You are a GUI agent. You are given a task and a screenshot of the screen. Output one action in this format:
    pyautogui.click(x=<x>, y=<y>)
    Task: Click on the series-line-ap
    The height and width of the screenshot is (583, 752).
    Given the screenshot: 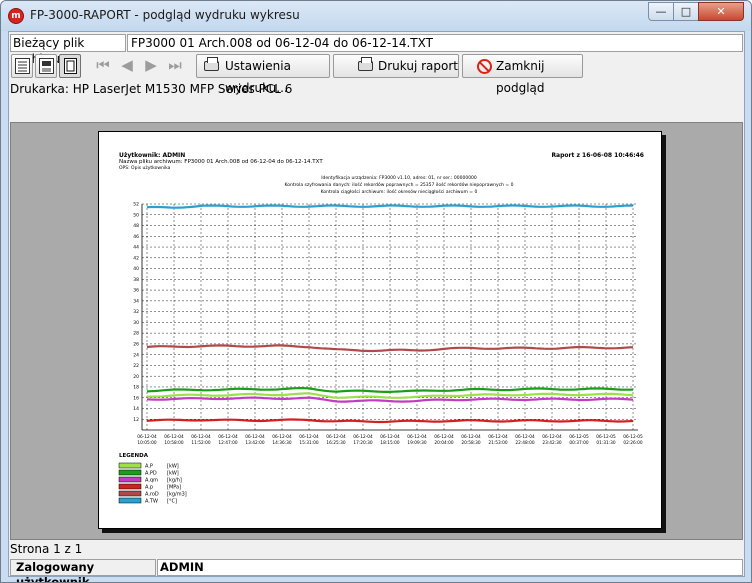 What is the action you would take?
    pyautogui.click(x=390, y=421)
    